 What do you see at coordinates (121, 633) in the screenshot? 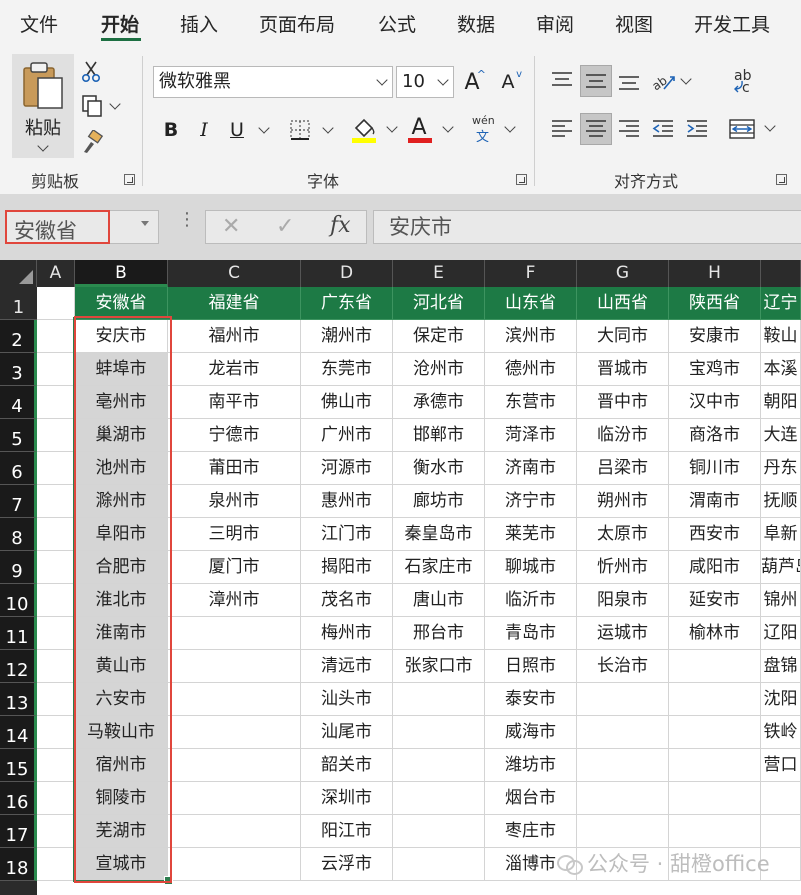
I see `selected-cell: 淮南市` at bounding box center [121, 633].